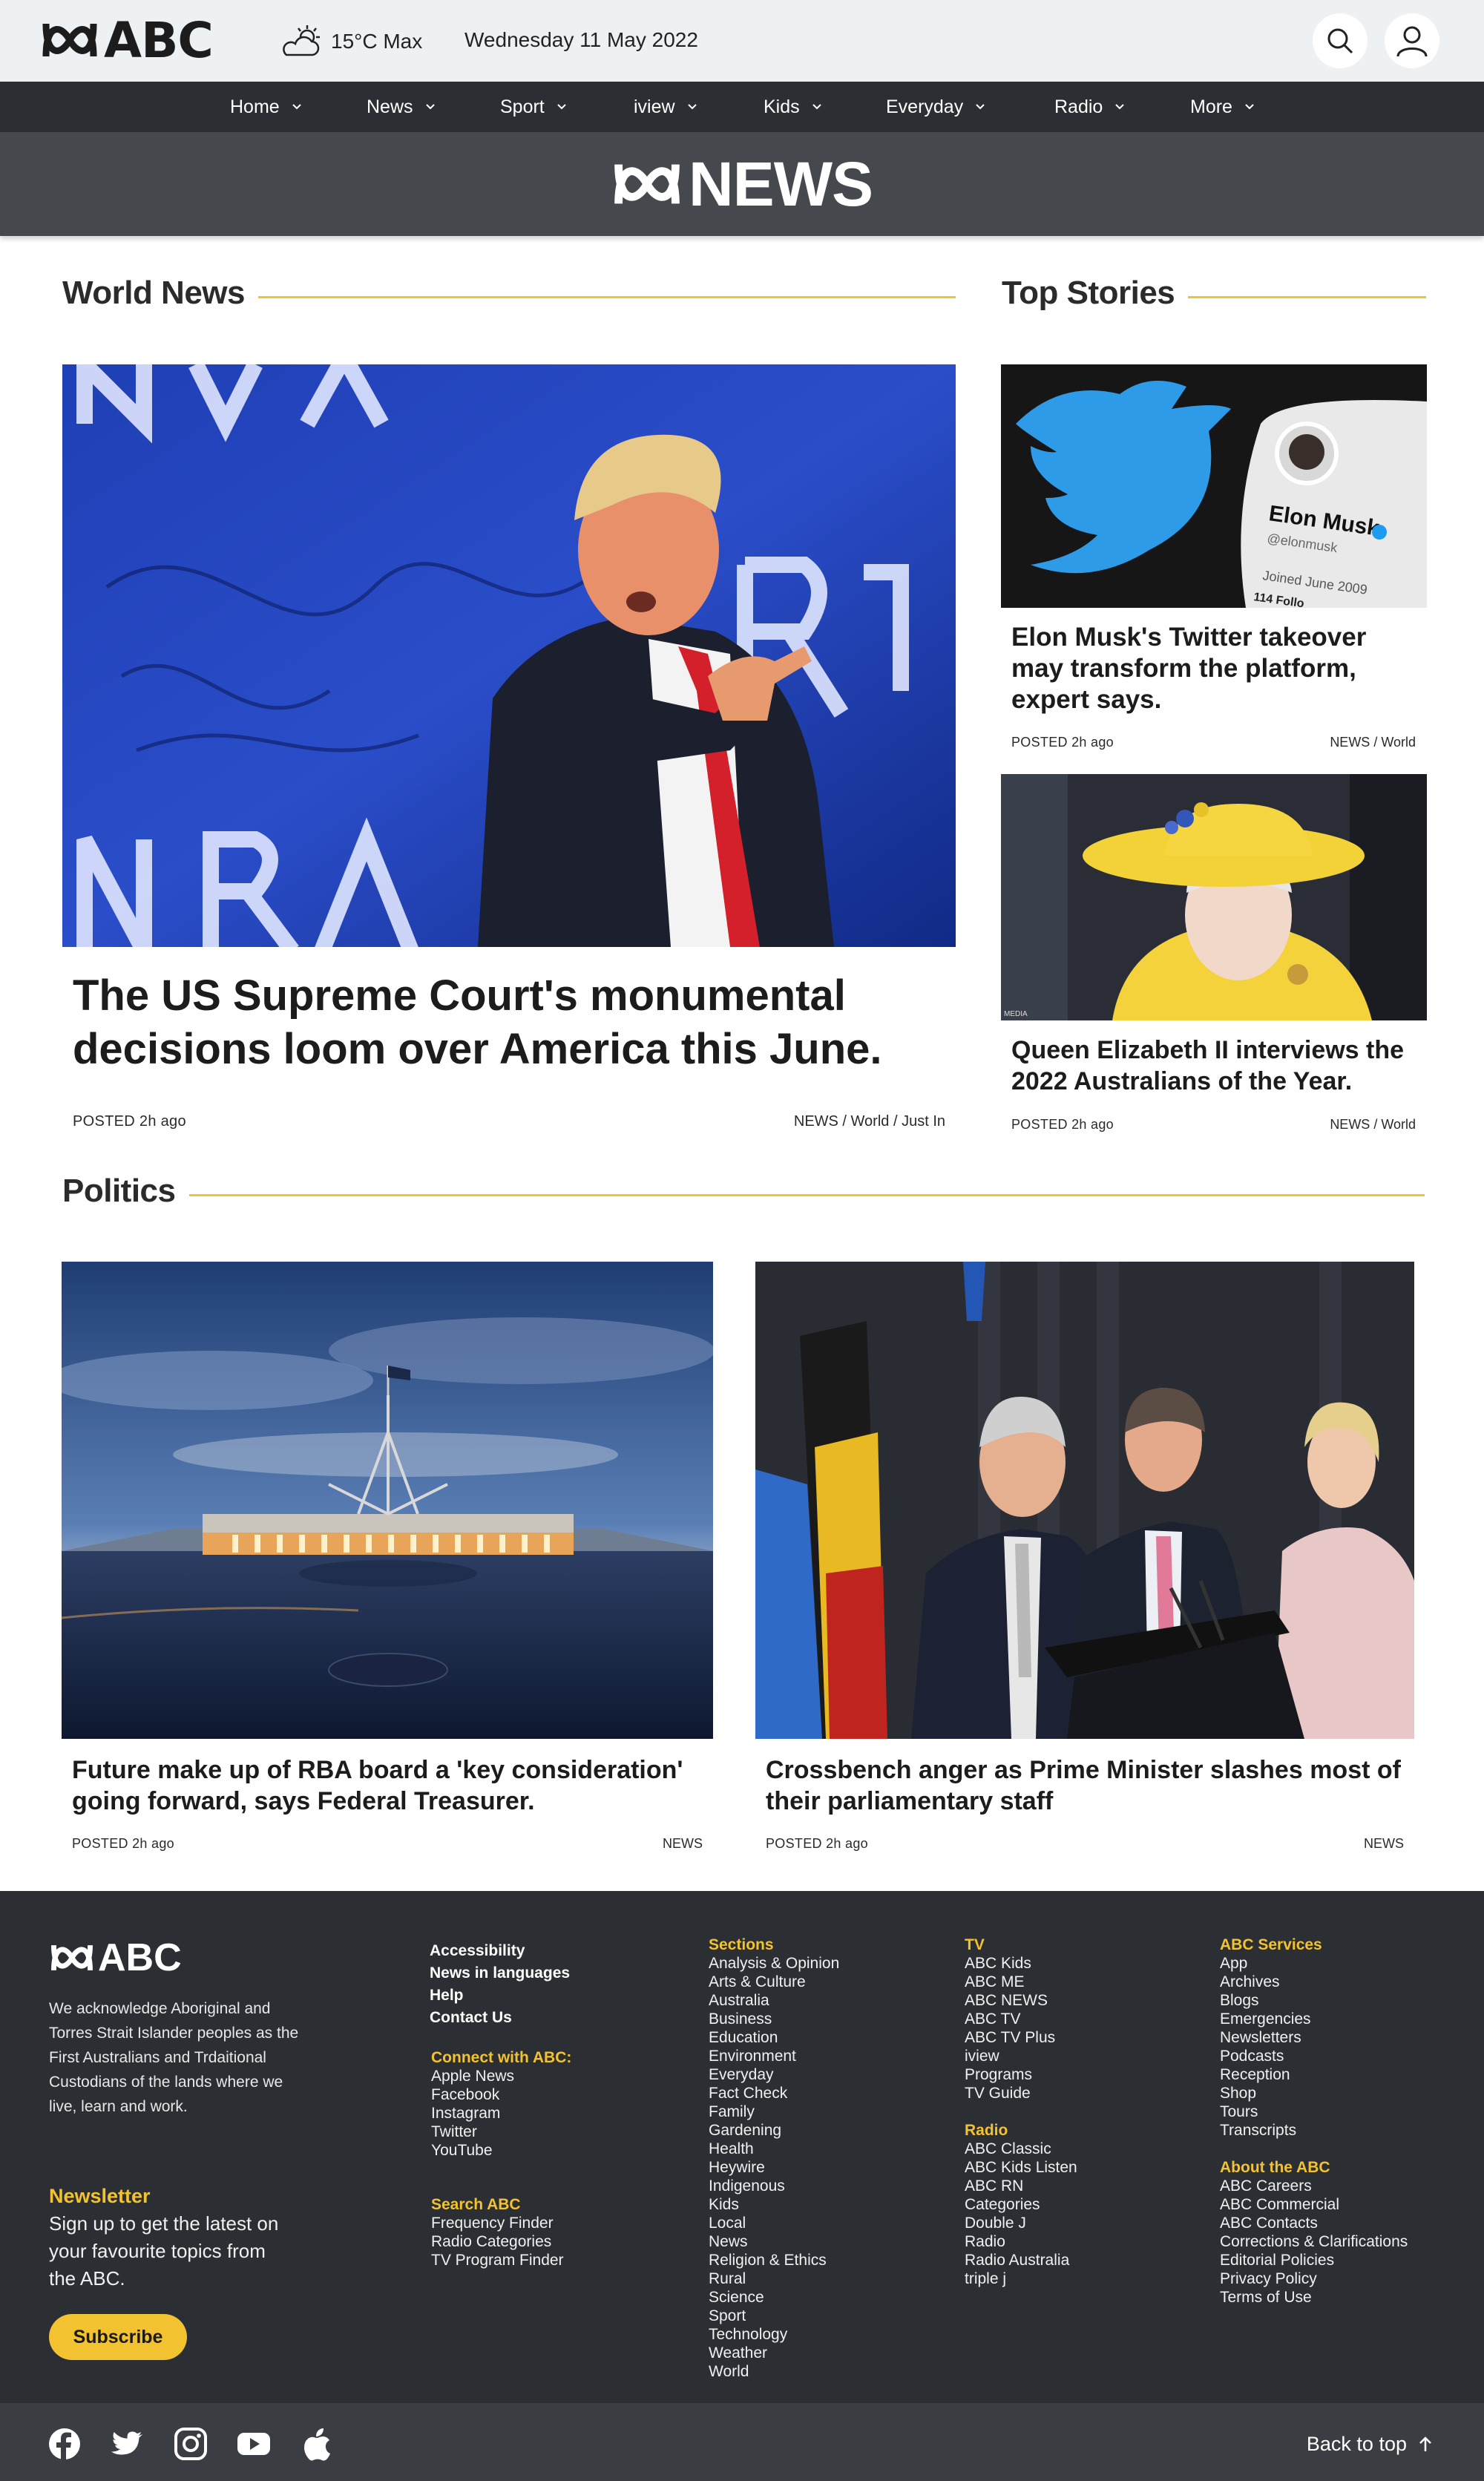  What do you see at coordinates (1314, 2204) in the screenshot?
I see `footer-link: ABC Commercial` at bounding box center [1314, 2204].